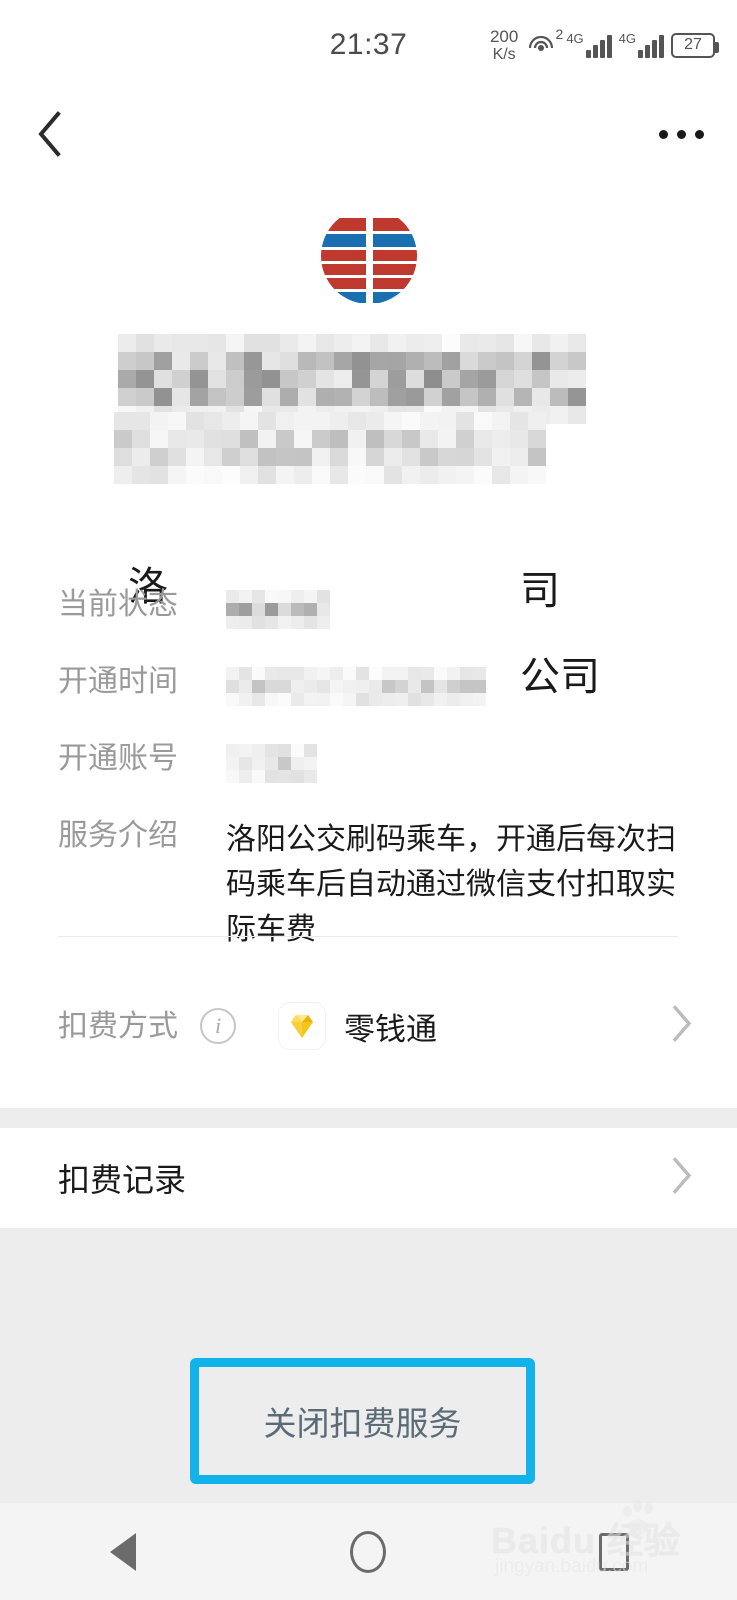  I want to click on info-label-account: 开通账号, so click(118, 758).